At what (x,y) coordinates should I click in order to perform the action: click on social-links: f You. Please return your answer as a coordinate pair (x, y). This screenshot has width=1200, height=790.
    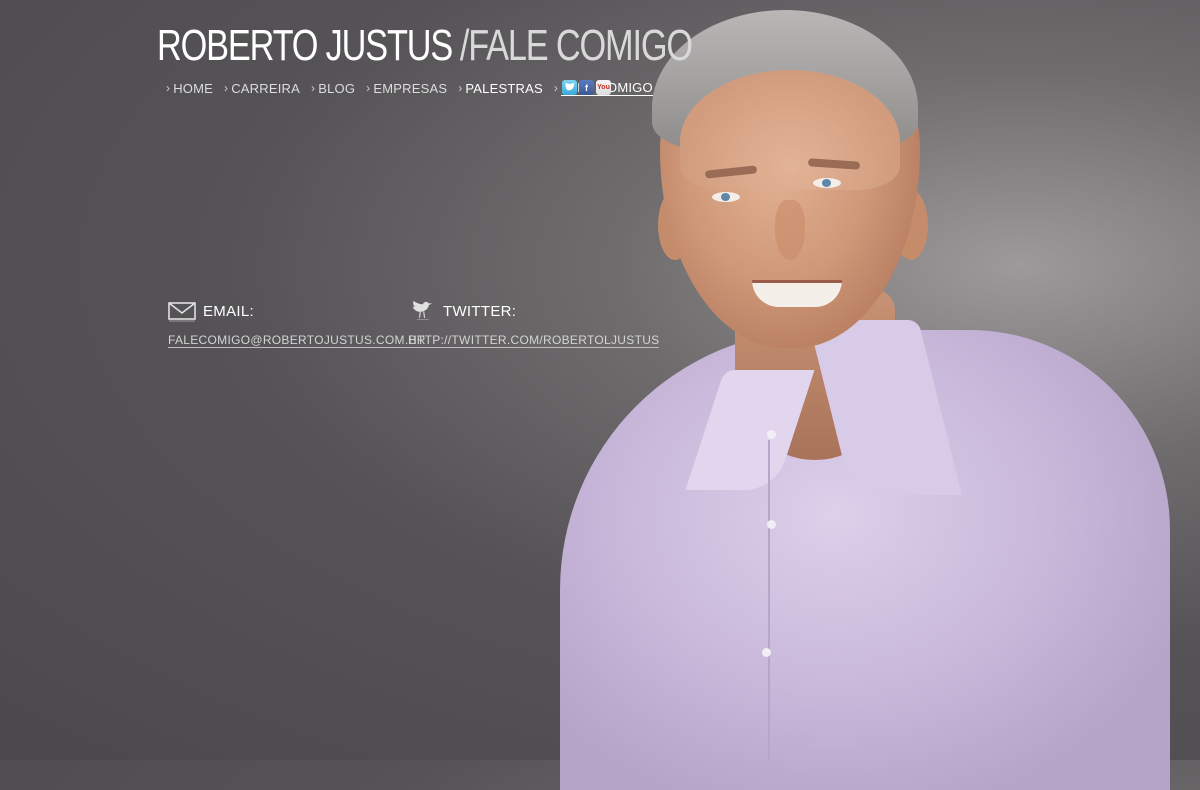
    Looking at the image, I should click on (586, 87).